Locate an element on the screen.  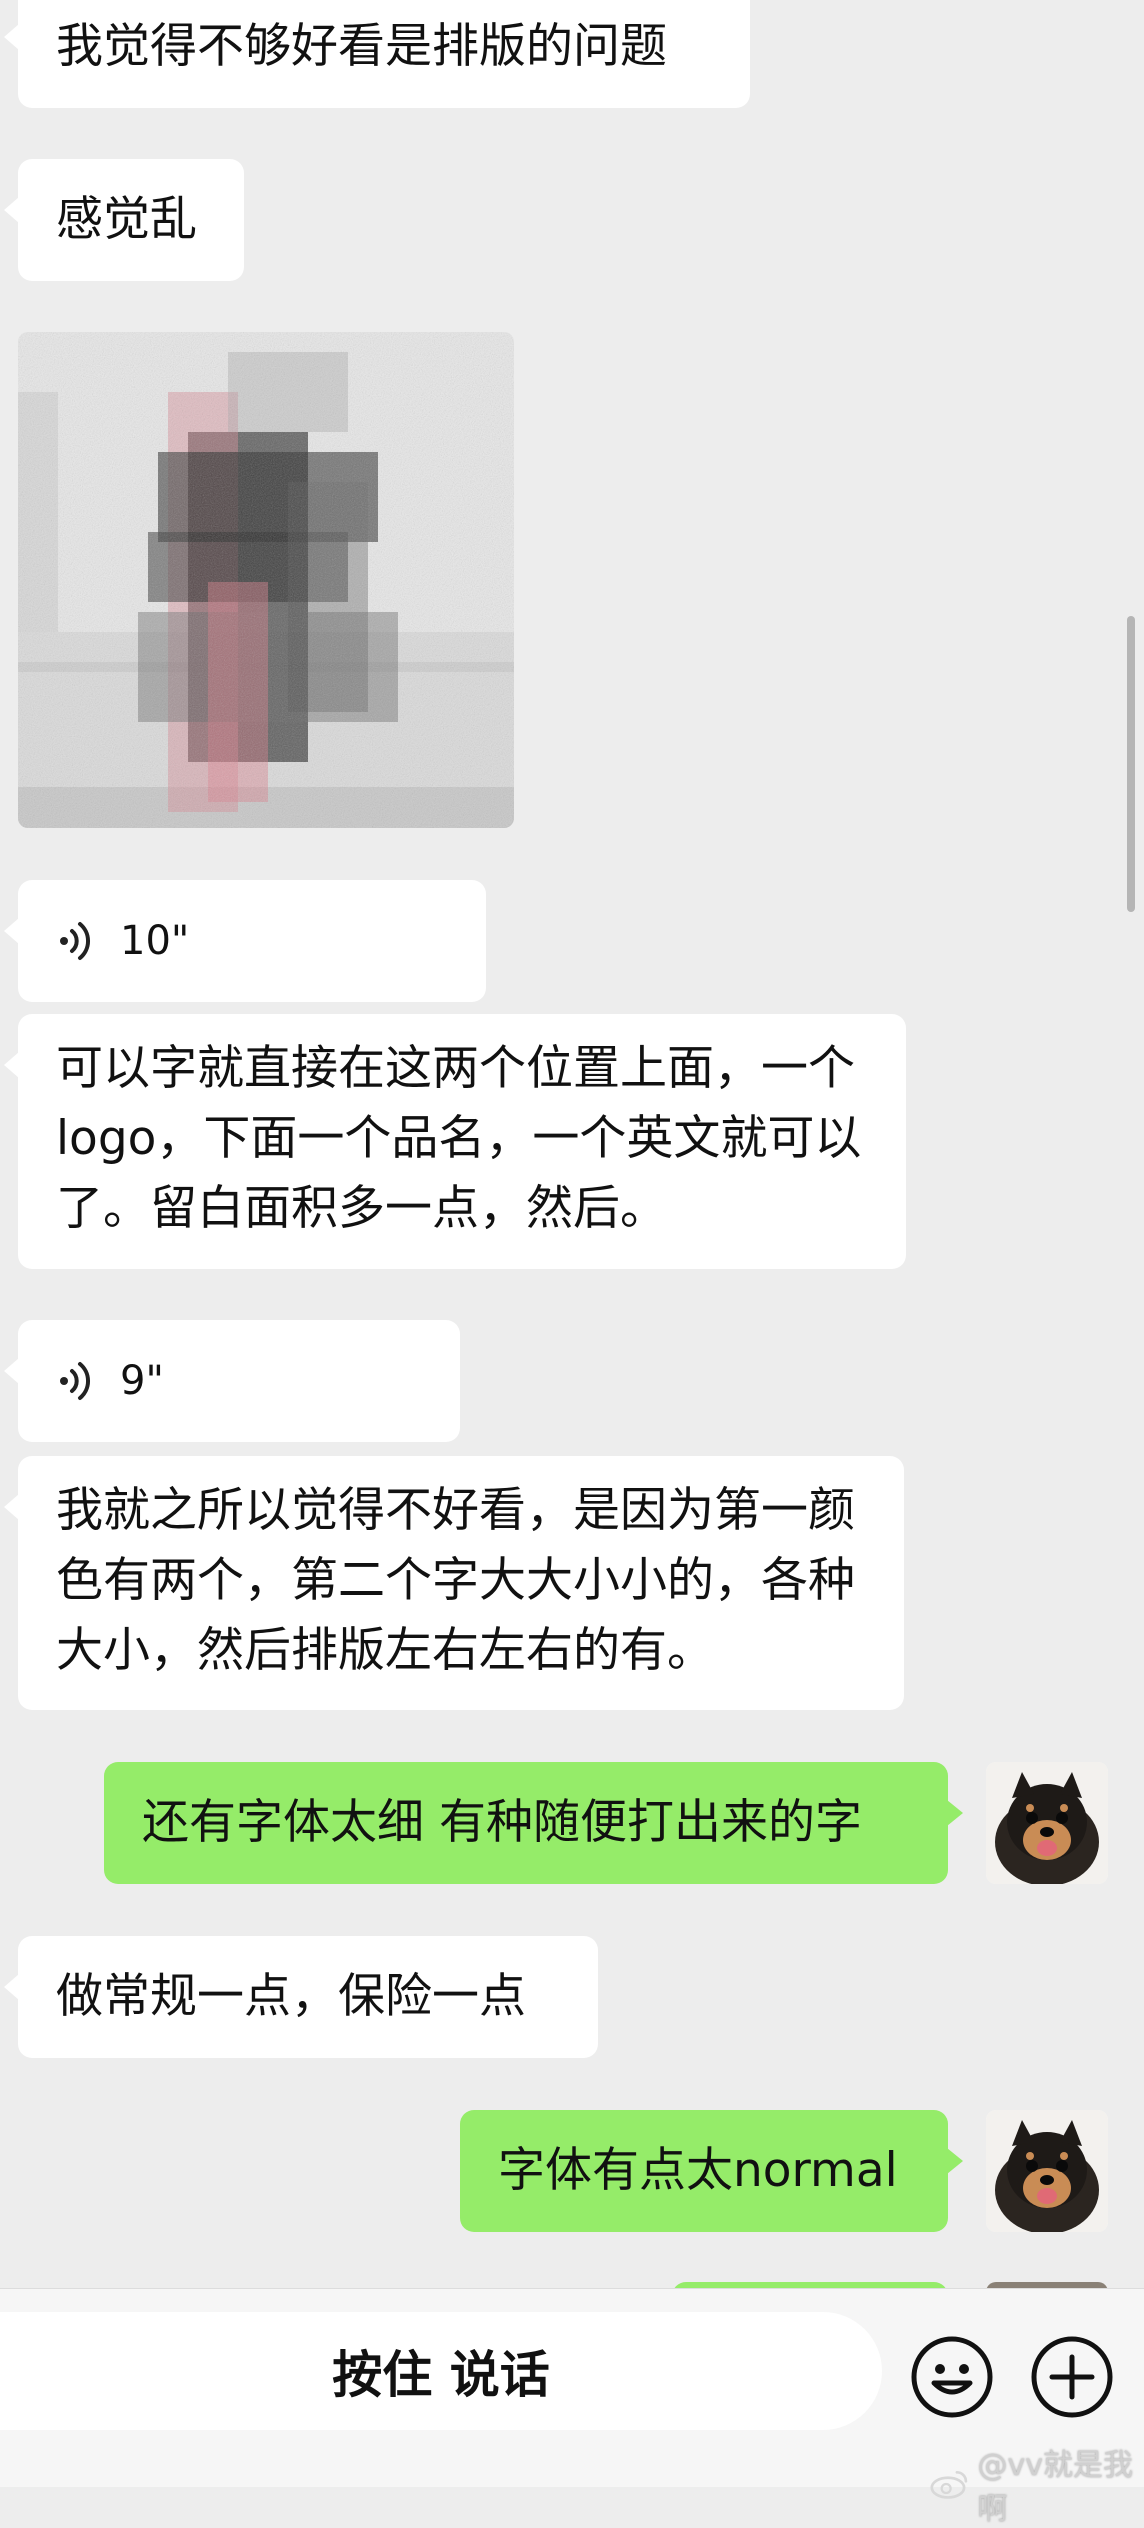
hold-to-talk-label: 按住 说话 is located at coordinates (441, 2375).